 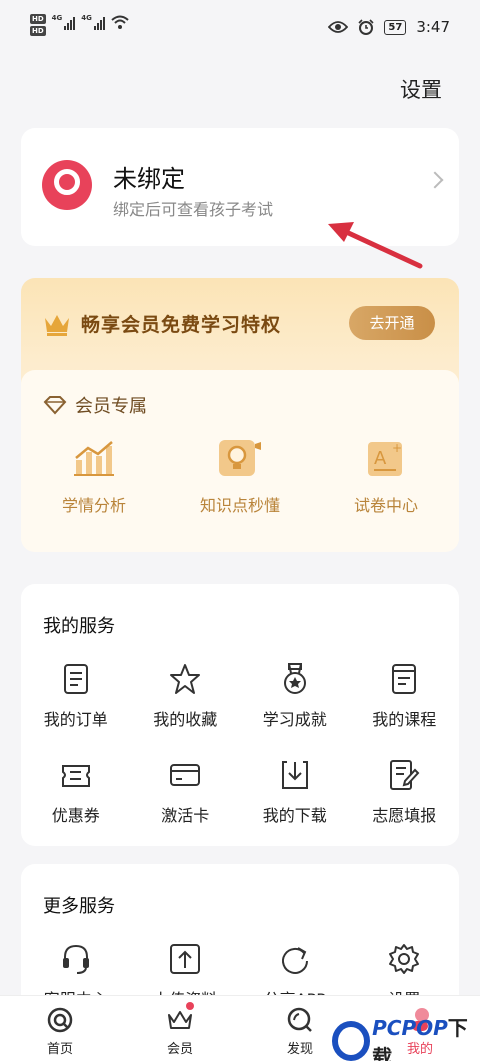 I want to click on watermark-p-icon, so click(x=351, y=1041).